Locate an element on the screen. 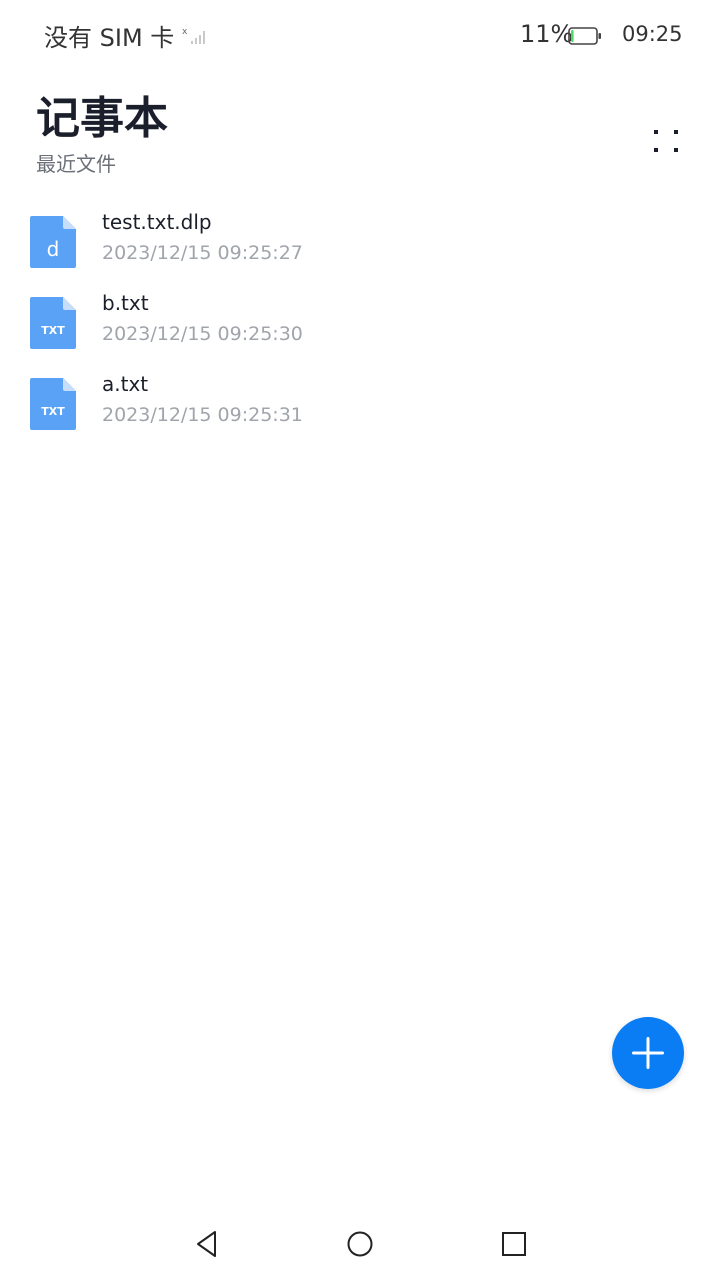 The width and height of the screenshot is (720, 1280). status-bar: 没有 SIM 卡 x 11% 09:25 is located at coordinates (360, 36).